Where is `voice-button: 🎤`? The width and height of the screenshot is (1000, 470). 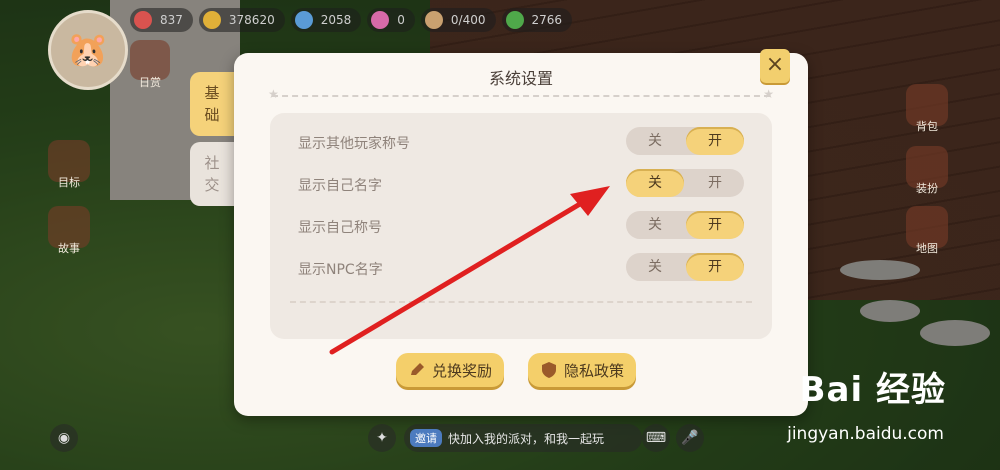 voice-button: 🎤 is located at coordinates (690, 438).